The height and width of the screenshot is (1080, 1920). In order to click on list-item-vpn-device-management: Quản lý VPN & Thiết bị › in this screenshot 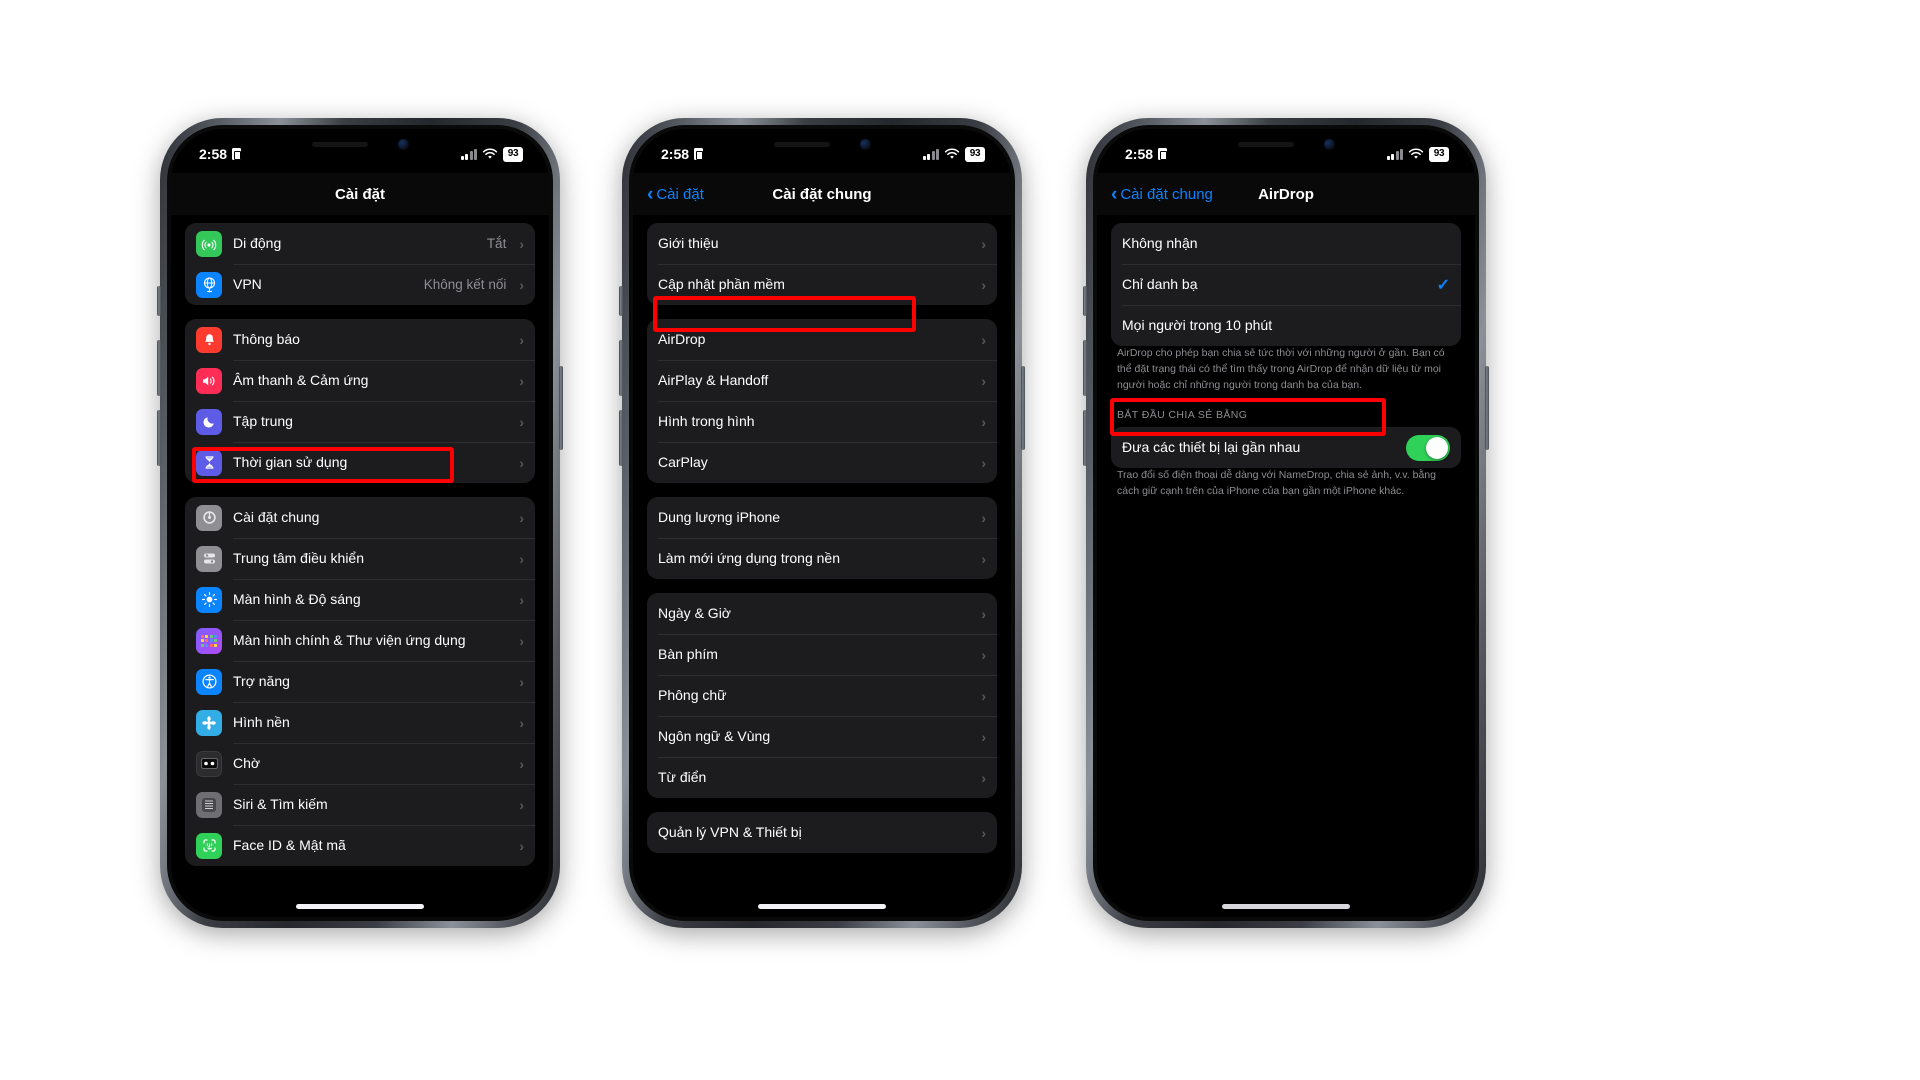, I will do `click(822, 832)`.